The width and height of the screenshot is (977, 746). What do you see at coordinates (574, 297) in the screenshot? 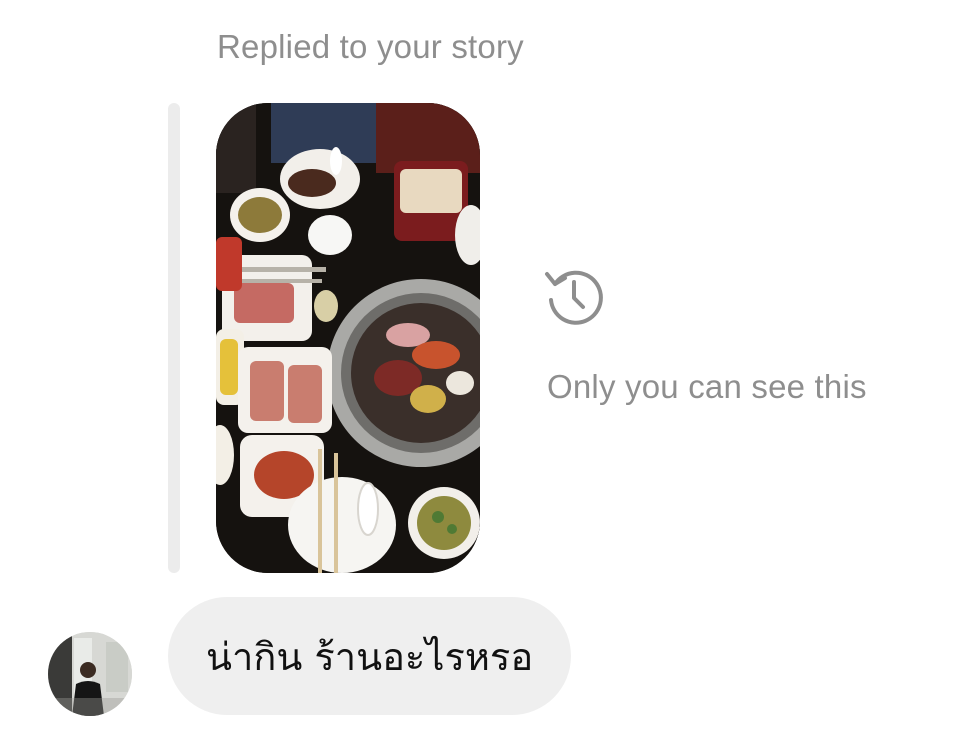
I see `history-clock-icon` at bounding box center [574, 297].